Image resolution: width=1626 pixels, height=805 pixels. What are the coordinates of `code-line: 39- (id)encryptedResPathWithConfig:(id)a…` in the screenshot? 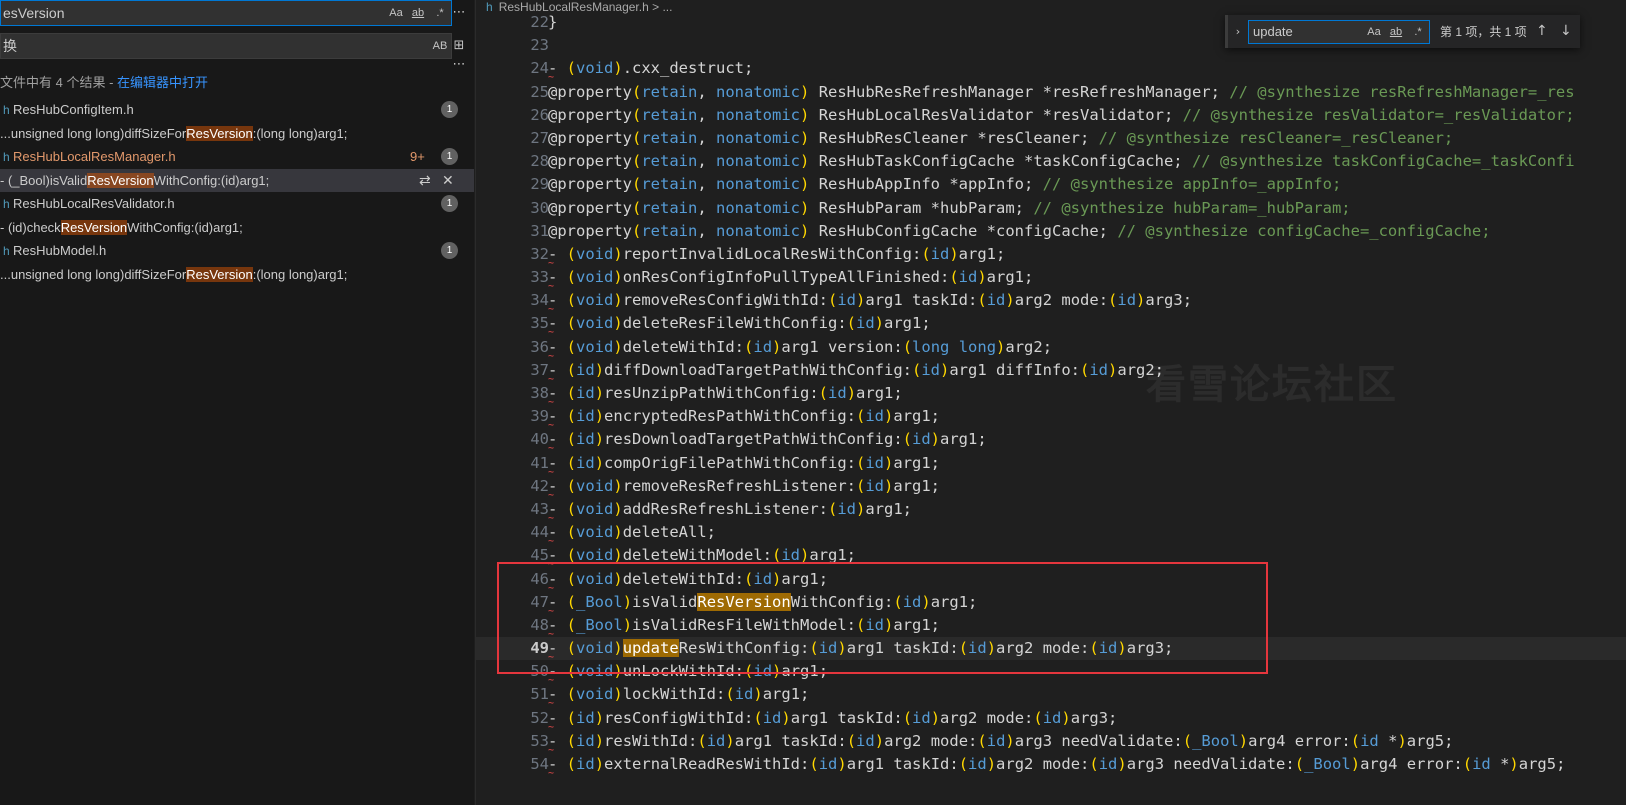 It's located at (1051, 418).